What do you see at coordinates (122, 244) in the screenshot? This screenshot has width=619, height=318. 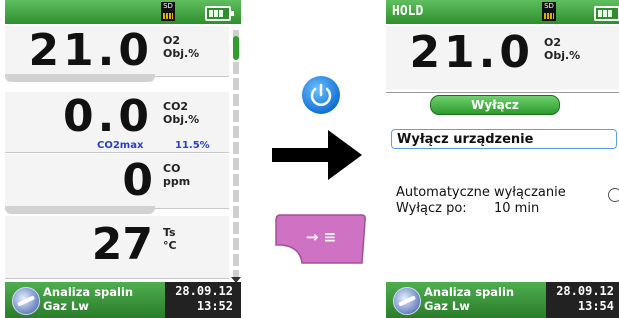 I see `reading-value: 27` at bounding box center [122, 244].